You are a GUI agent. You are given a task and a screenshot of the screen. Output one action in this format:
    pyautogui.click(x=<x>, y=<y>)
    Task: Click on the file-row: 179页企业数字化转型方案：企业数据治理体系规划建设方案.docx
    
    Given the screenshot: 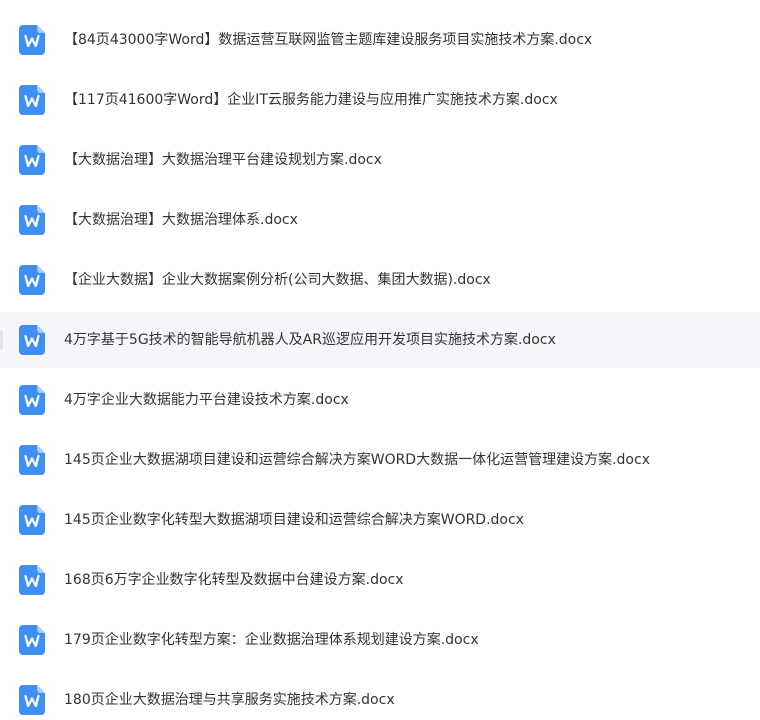 What is the action you would take?
    pyautogui.click(x=380, y=640)
    